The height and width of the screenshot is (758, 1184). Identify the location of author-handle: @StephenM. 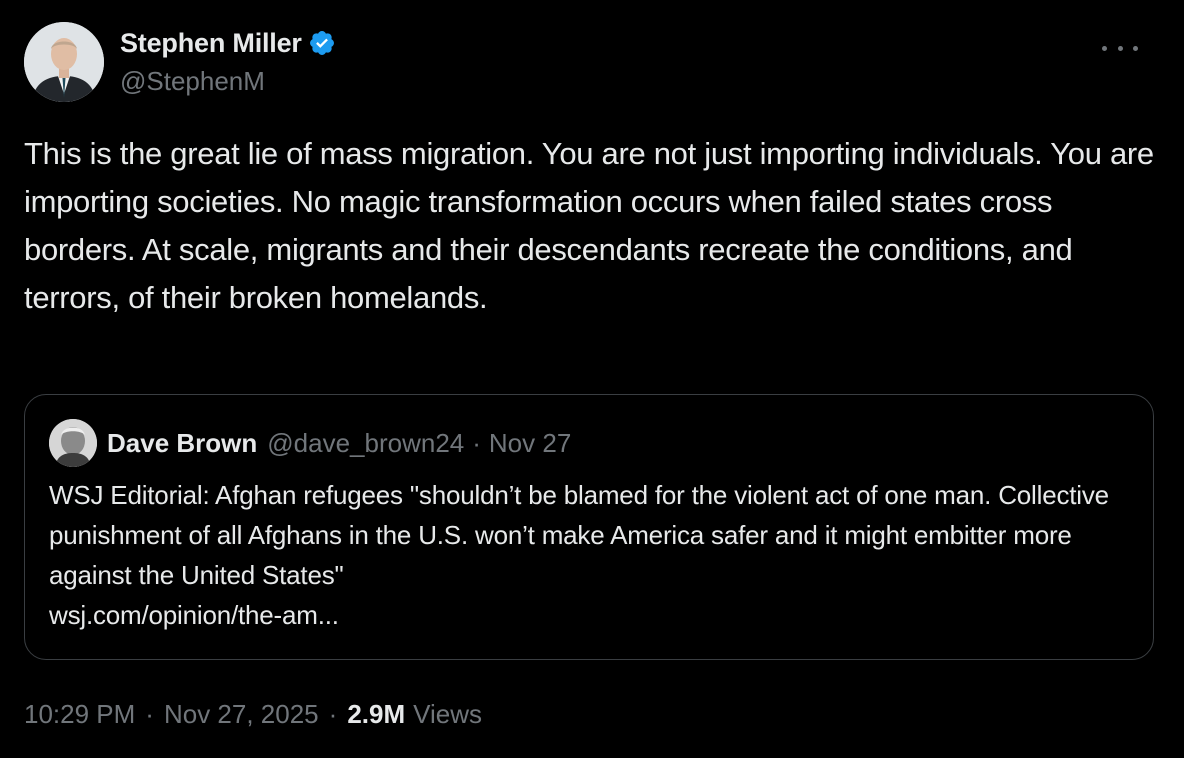
(228, 81).